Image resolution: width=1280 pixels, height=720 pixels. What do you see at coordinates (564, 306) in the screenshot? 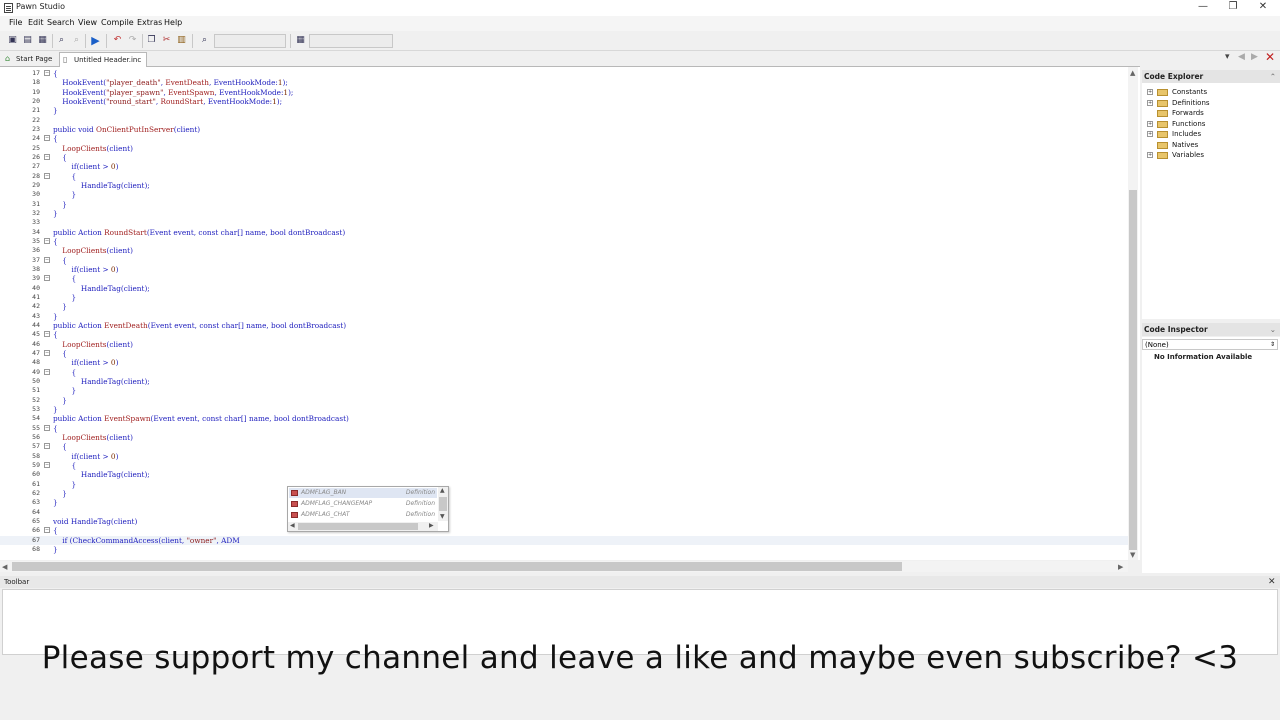
I see `code-line: 42 }` at bounding box center [564, 306].